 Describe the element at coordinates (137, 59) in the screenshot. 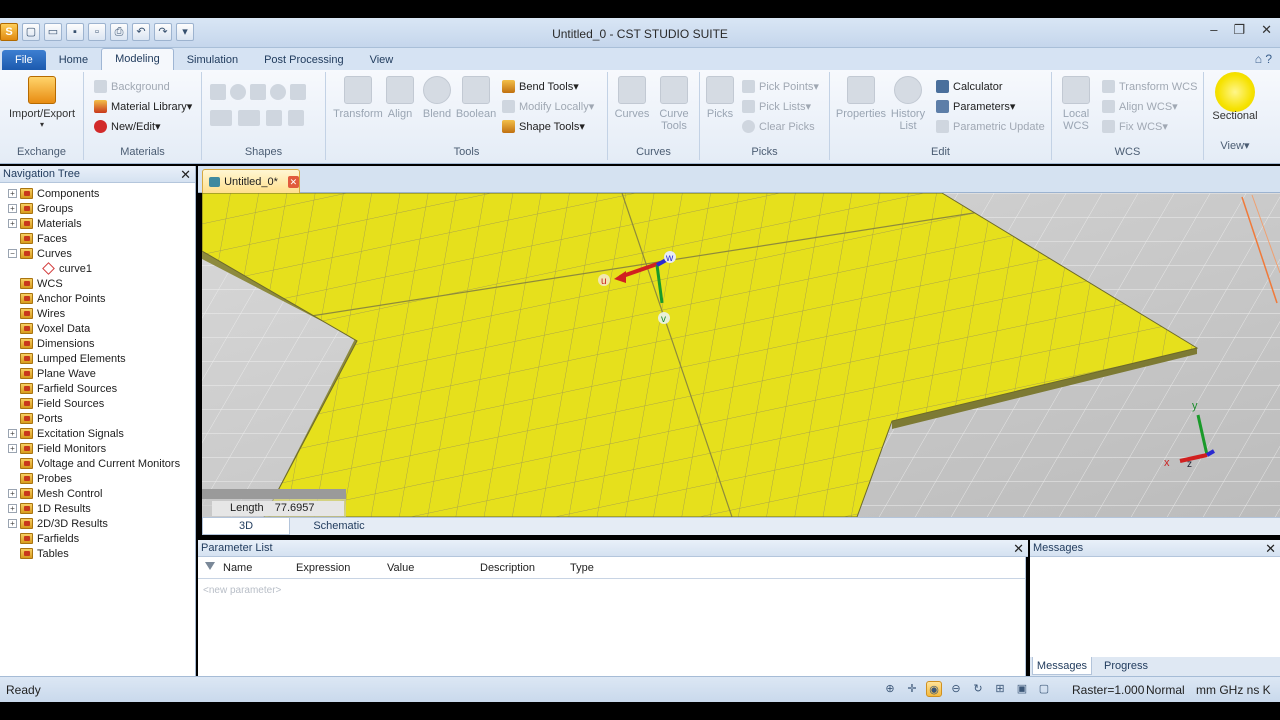

I see `tab-modeling: Modeling` at that location.